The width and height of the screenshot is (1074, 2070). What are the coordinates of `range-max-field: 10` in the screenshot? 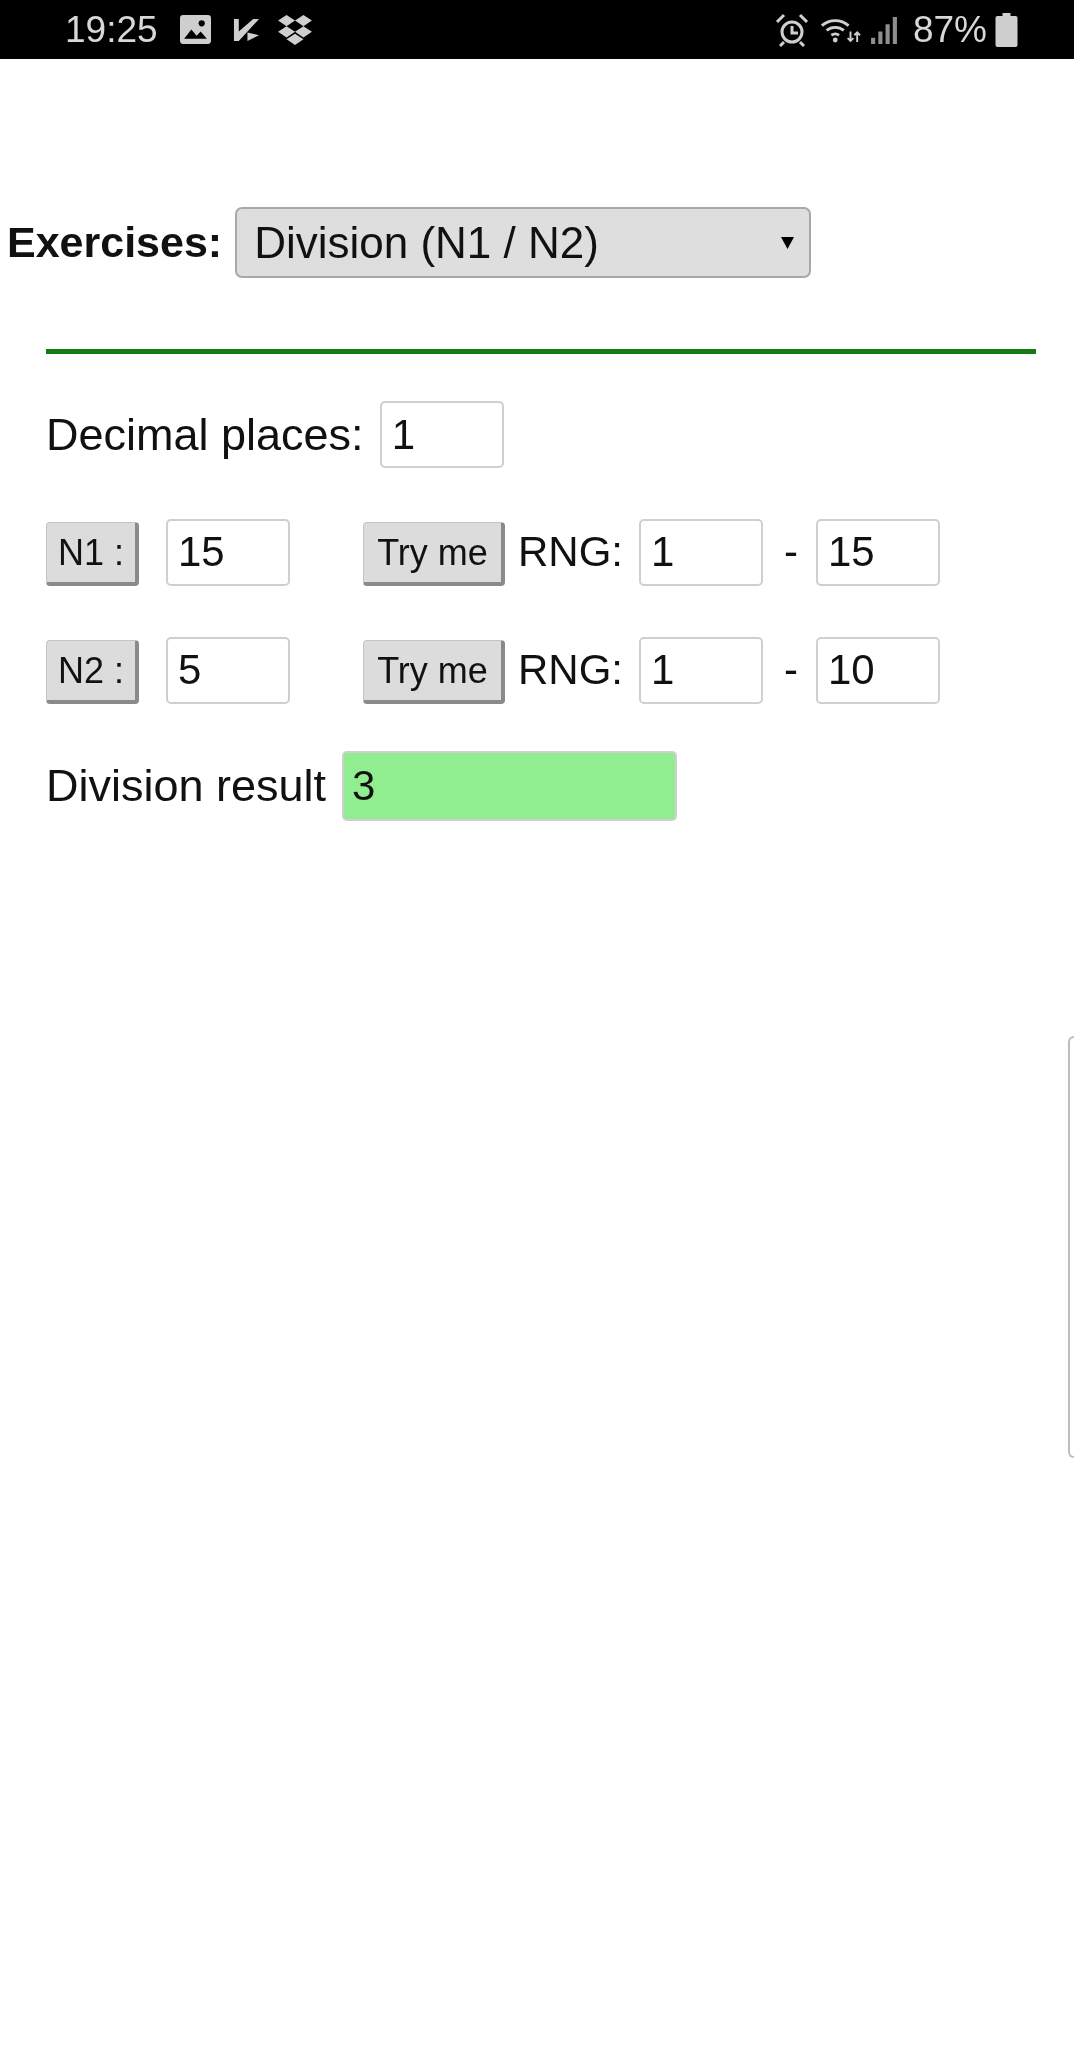 It's located at (878, 670).